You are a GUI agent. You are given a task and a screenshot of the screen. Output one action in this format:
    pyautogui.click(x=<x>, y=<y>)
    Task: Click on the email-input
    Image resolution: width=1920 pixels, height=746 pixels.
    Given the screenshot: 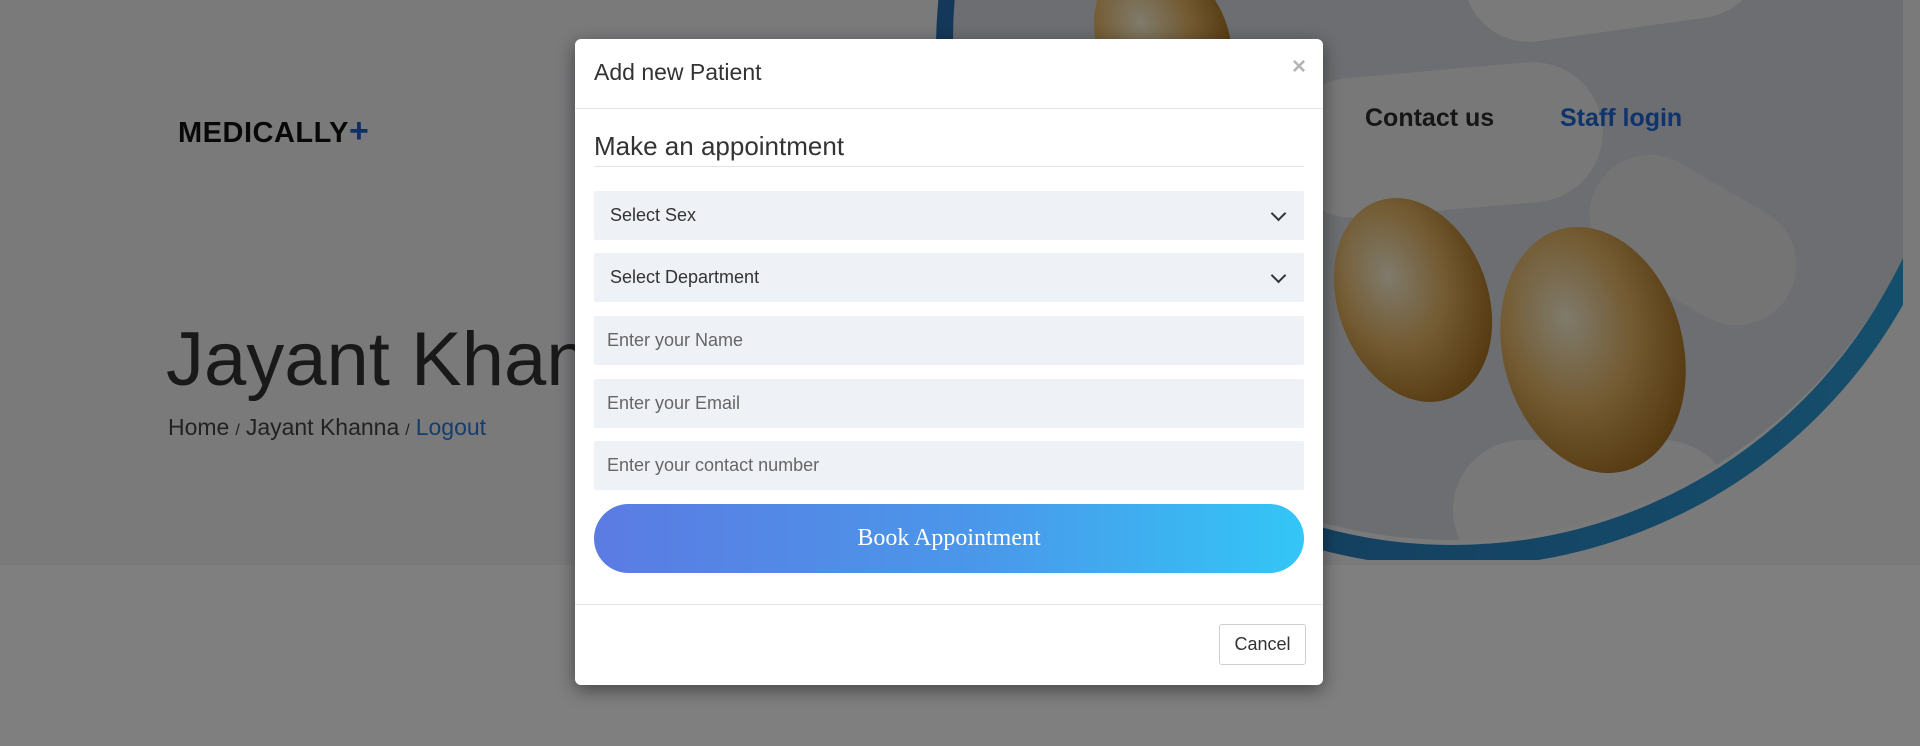 What is the action you would take?
    pyautogui.click(x=949, y=403)
    